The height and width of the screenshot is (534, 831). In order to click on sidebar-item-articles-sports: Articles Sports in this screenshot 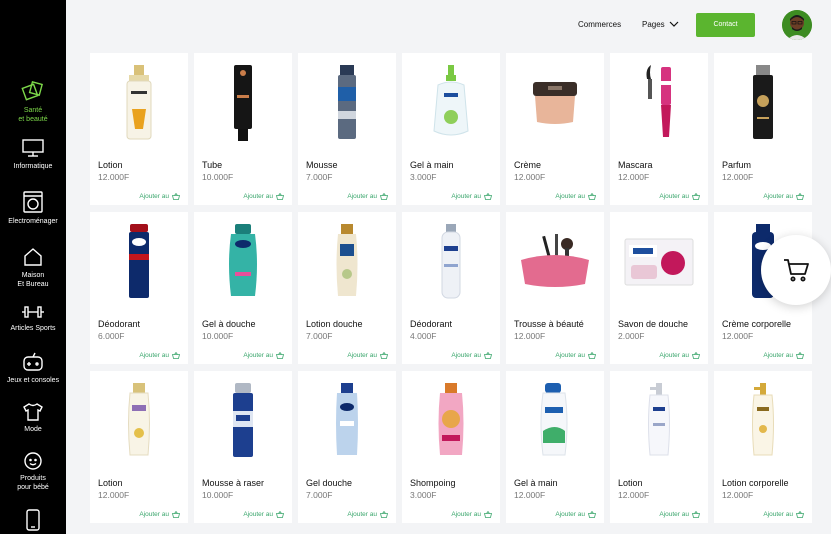, I will do `click(33, 318)`.